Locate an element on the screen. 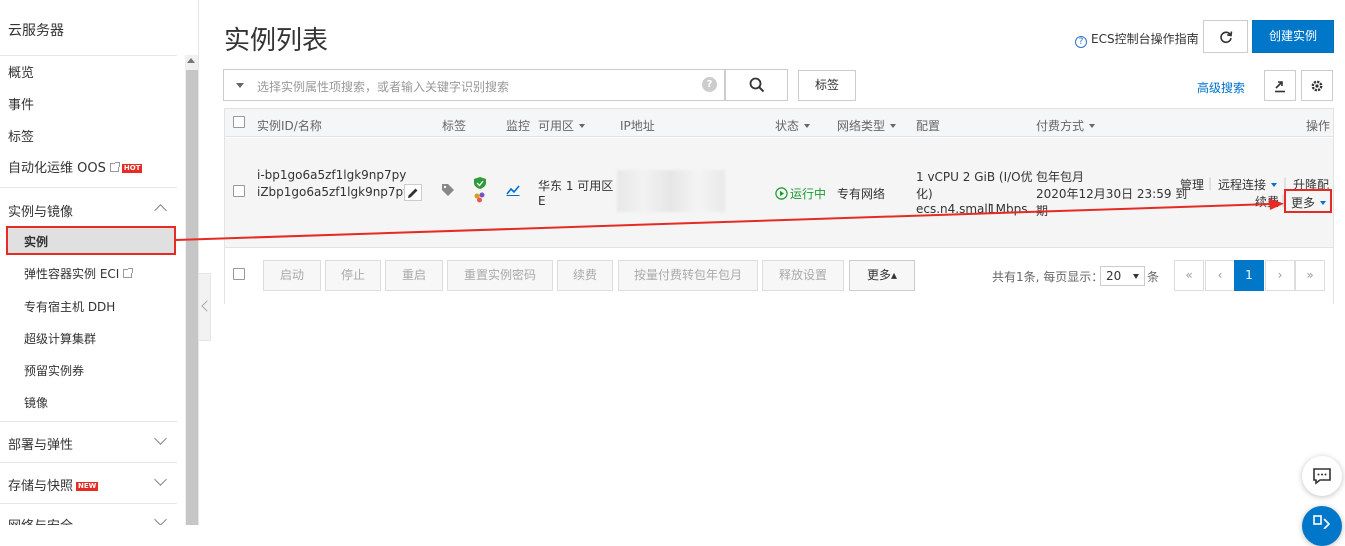 Image resolution: width=1345 pixels, height=546 pixels. remote-connect-link: 远程连接 is located at coordinates (1248, 184).